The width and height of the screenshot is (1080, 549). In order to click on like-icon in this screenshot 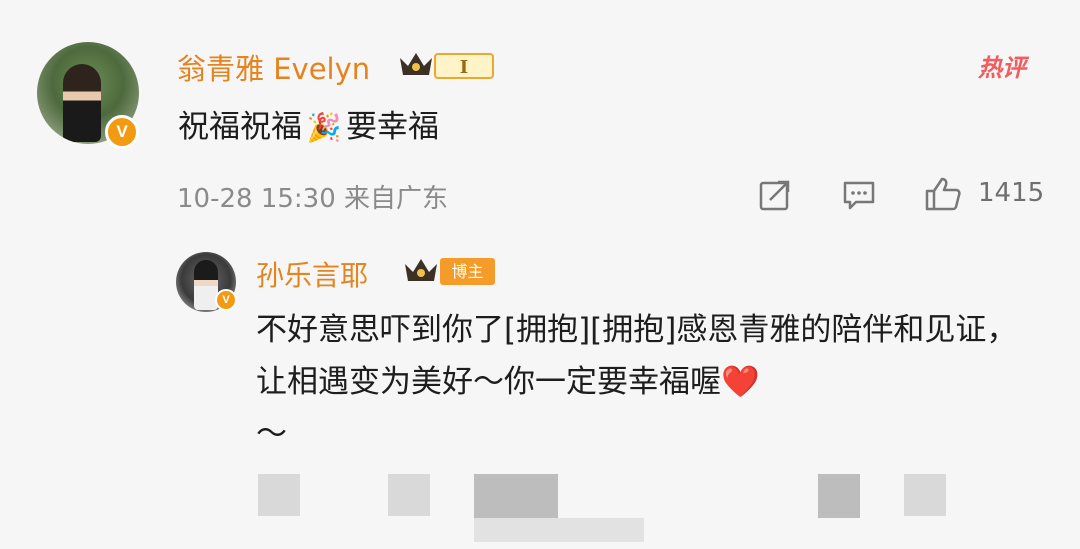, I will do `click(943, 194)`.